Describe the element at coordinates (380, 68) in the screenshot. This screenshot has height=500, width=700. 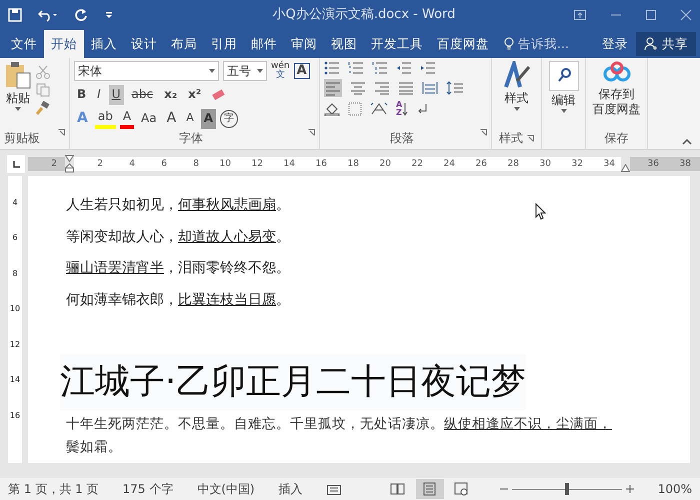
I see `multilevel-list-icon` at that location.